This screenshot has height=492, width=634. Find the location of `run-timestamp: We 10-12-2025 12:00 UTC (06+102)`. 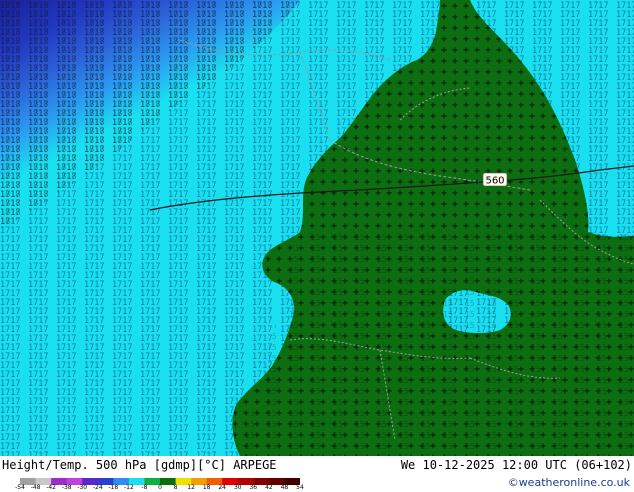

run-timestamp: We 10-12-2025 12:00 UTC (06+102) is located at coordinates (516, 465).